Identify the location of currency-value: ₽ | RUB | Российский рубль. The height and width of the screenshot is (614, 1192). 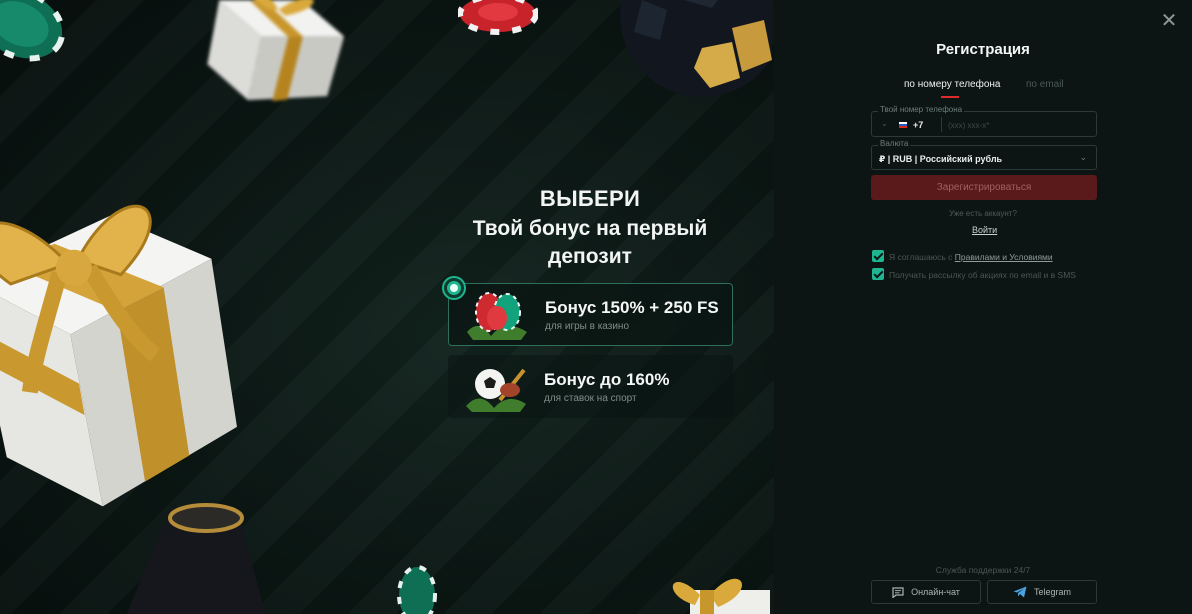
(940, 159).